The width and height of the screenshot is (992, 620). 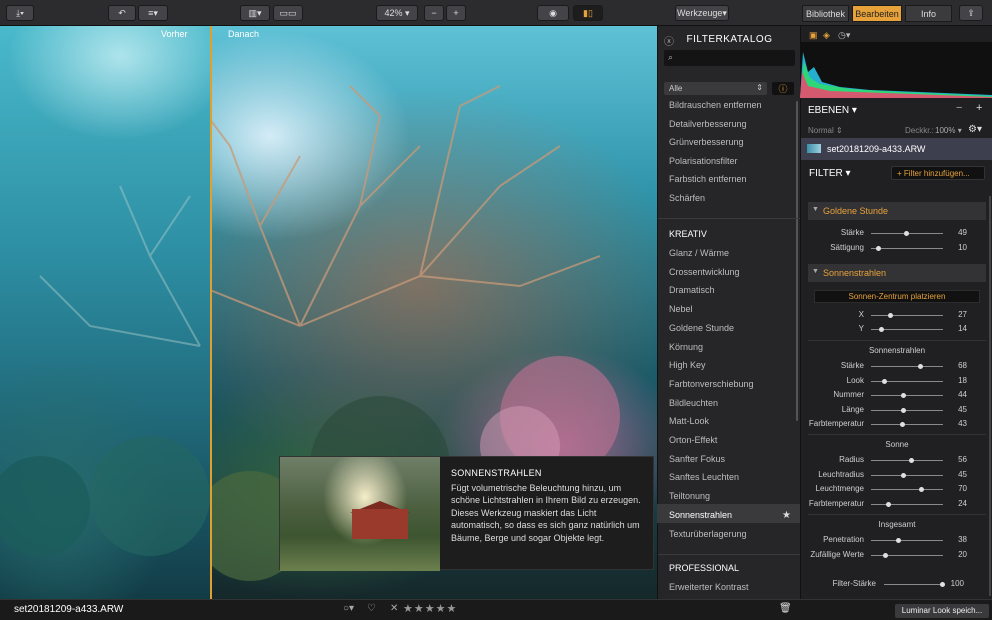 I want to click on filter-title: FILTER ▾, so click(x=830, y=173).